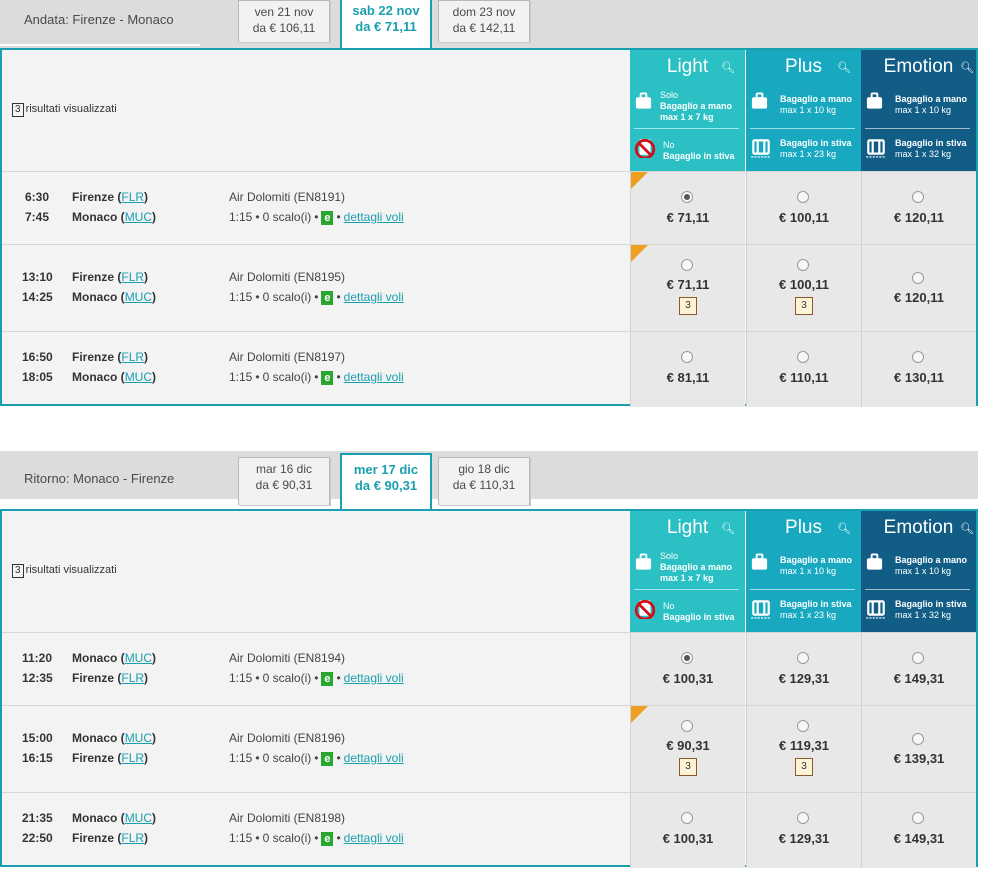 This screenshot has height=878, width=991. What do you see at coordinates (284, 28) in the screenshot?
I see `tab-price: da € 106,11` at bounding box center [284, 28].